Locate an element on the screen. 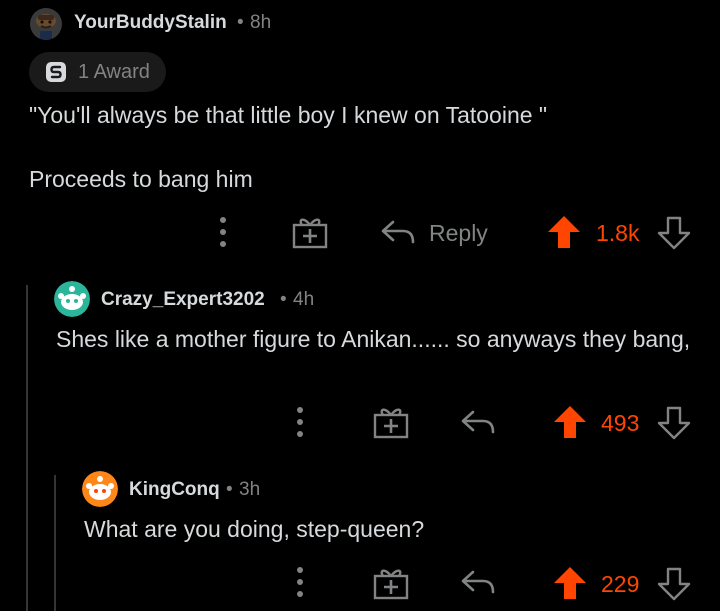 The width and height of the screenshot is (720, 611). comment-timestamp: 3h is located at coordinates (250, 489).